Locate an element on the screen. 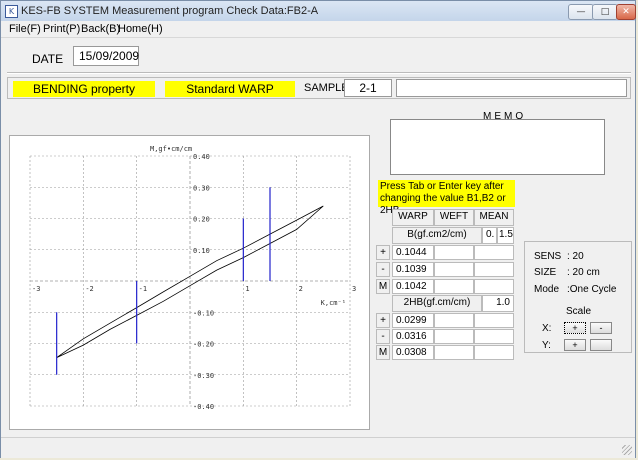 This screenshot has width=638, height=460. hb-param-field: 1.0 is located at coordinates (498, 303).